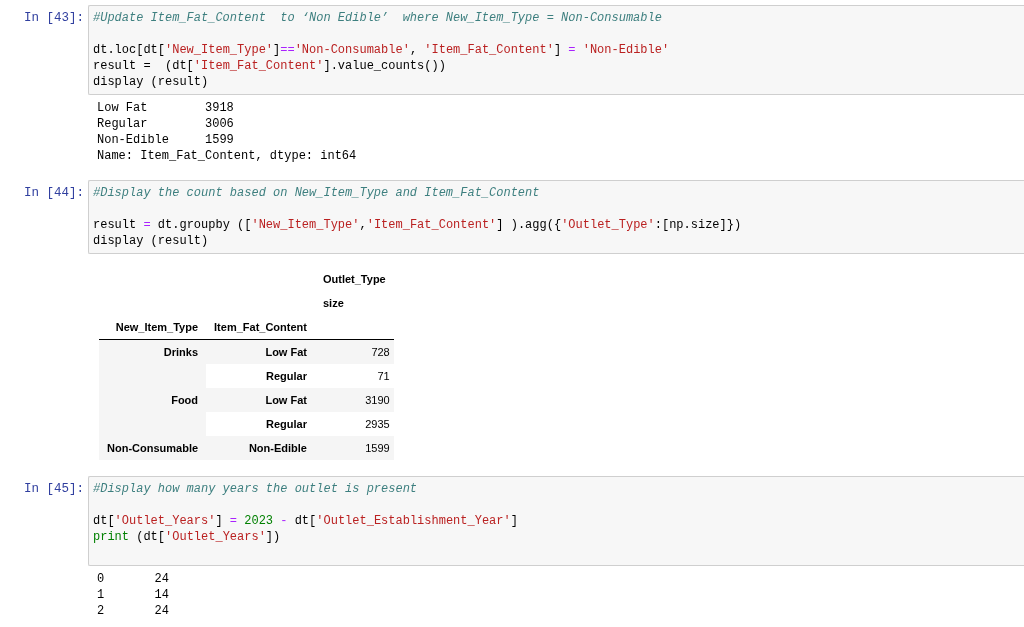  I want to click on code-editor, so click(556, 50).